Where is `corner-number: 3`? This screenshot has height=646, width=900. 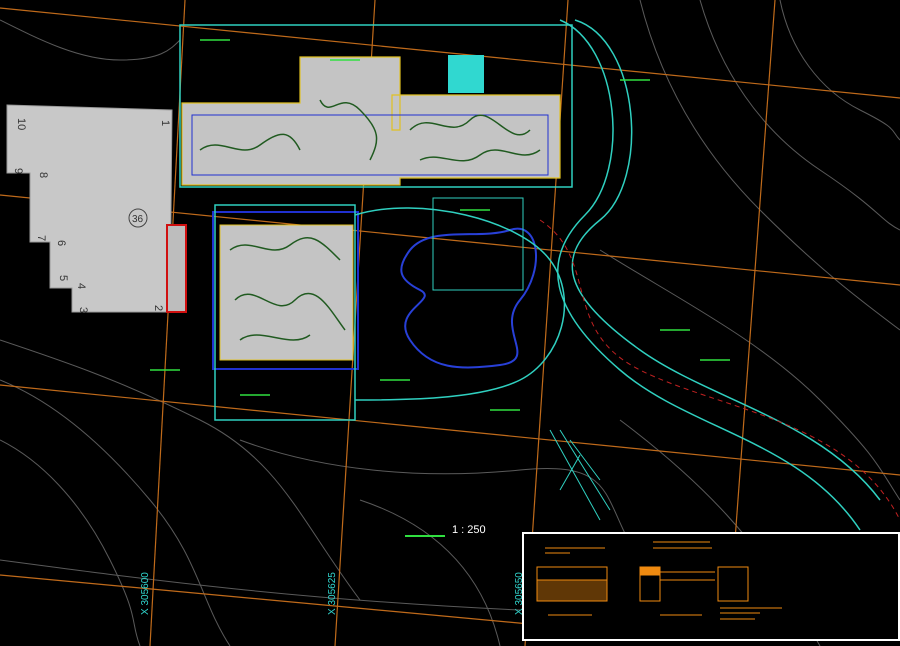 corner-number: 3 is located at coordinates (83, 310).